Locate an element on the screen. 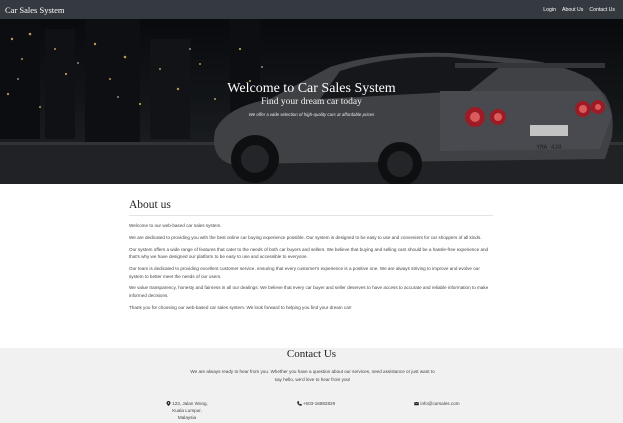  contact-address: 123, Jalan Wong, Kuala Lumpur, Malaysia is located at coordinates (187, 411).